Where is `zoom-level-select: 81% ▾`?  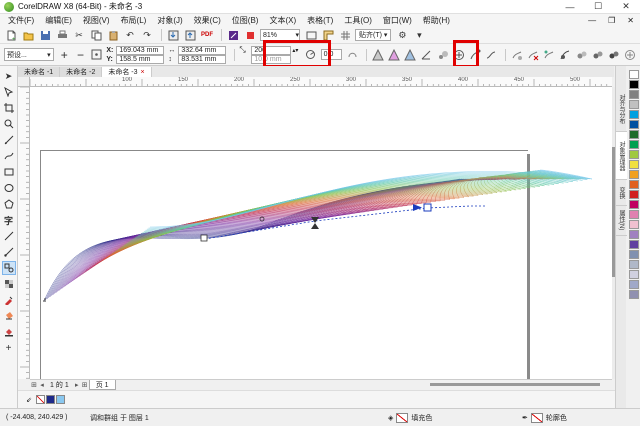
zoom-level-select: 81% ▾ is located at coordinates (280, 35).